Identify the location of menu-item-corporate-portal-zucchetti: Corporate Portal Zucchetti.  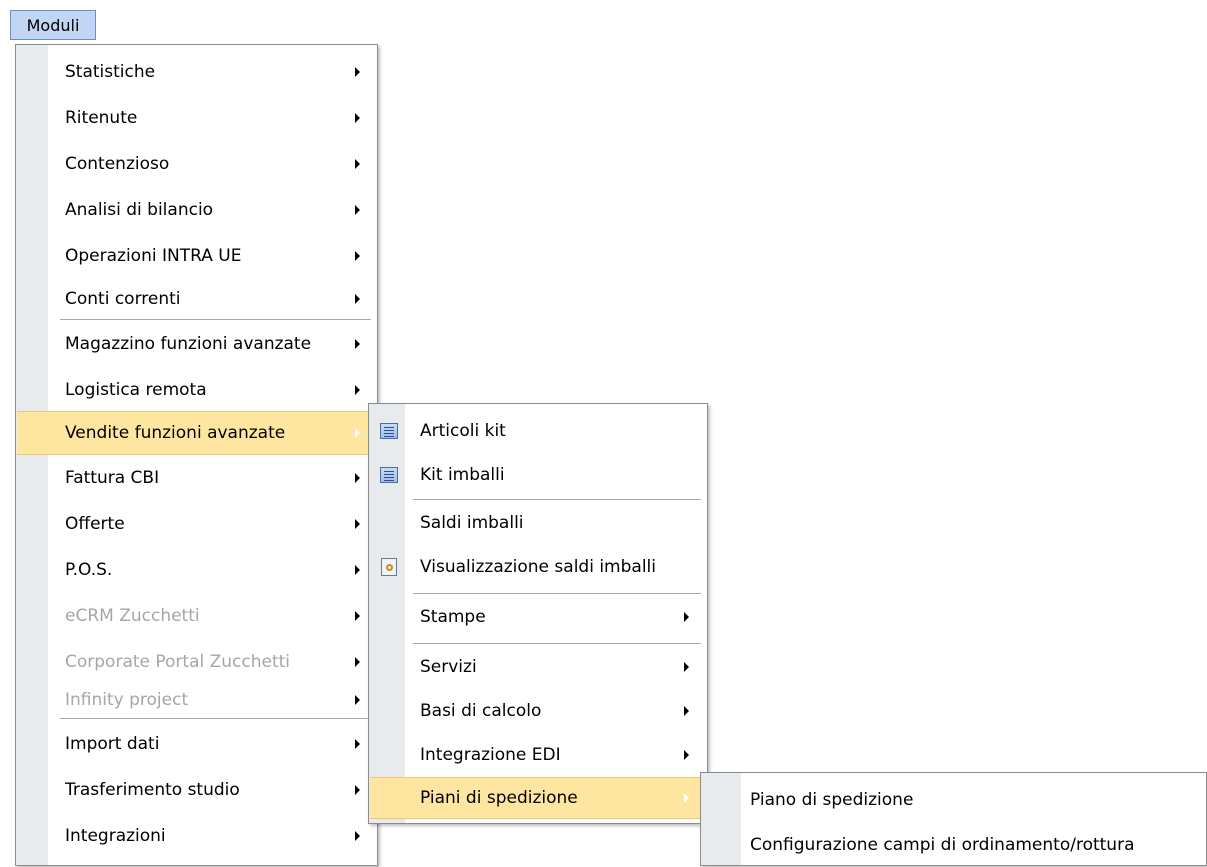
(196, 662).